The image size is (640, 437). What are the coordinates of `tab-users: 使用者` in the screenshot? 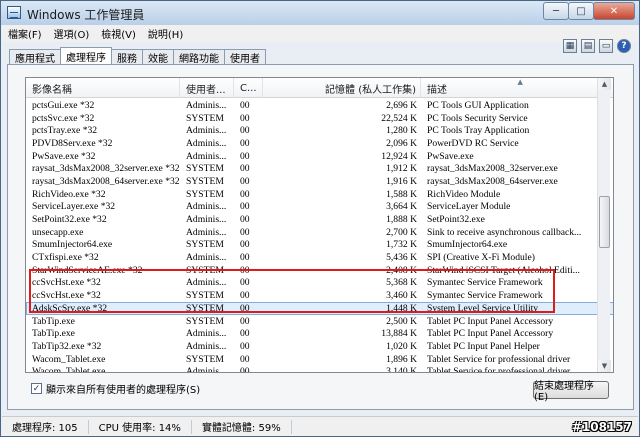 It's located at (245, 57).